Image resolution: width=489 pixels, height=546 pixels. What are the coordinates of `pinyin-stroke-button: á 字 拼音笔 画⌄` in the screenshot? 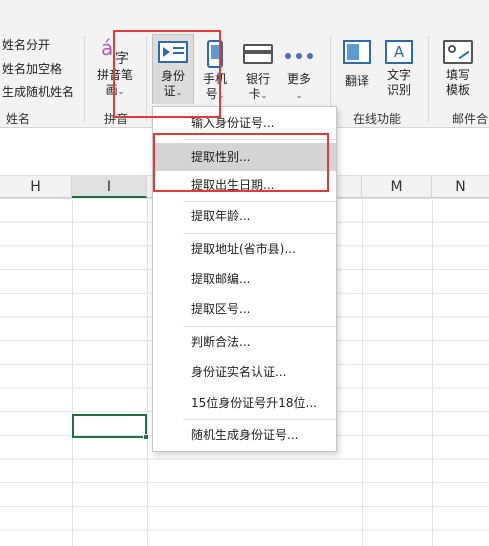 It's located at (115, 67).